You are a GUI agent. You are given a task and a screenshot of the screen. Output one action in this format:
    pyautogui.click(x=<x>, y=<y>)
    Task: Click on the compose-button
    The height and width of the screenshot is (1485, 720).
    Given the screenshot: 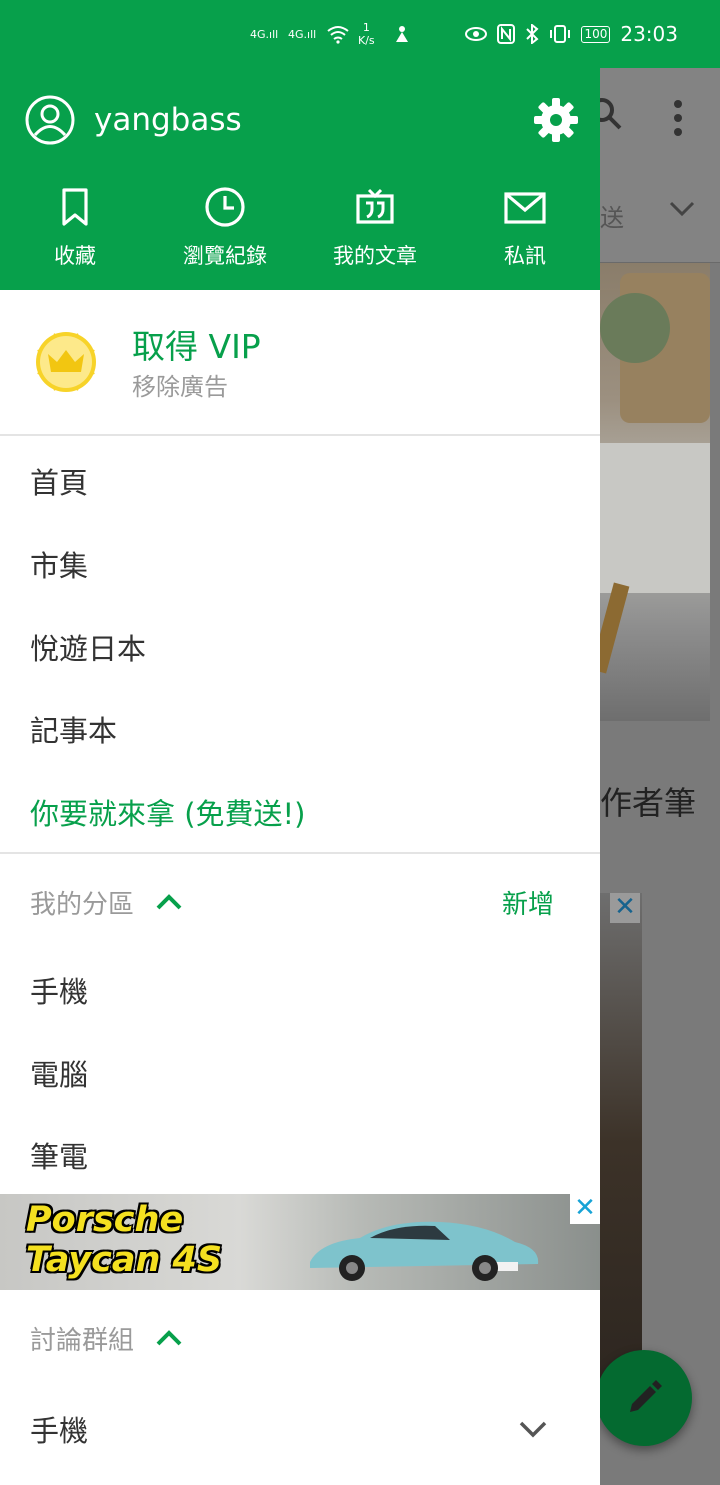 What is the action you would take?
    pyautogui.click(x=646, y=1398)
    